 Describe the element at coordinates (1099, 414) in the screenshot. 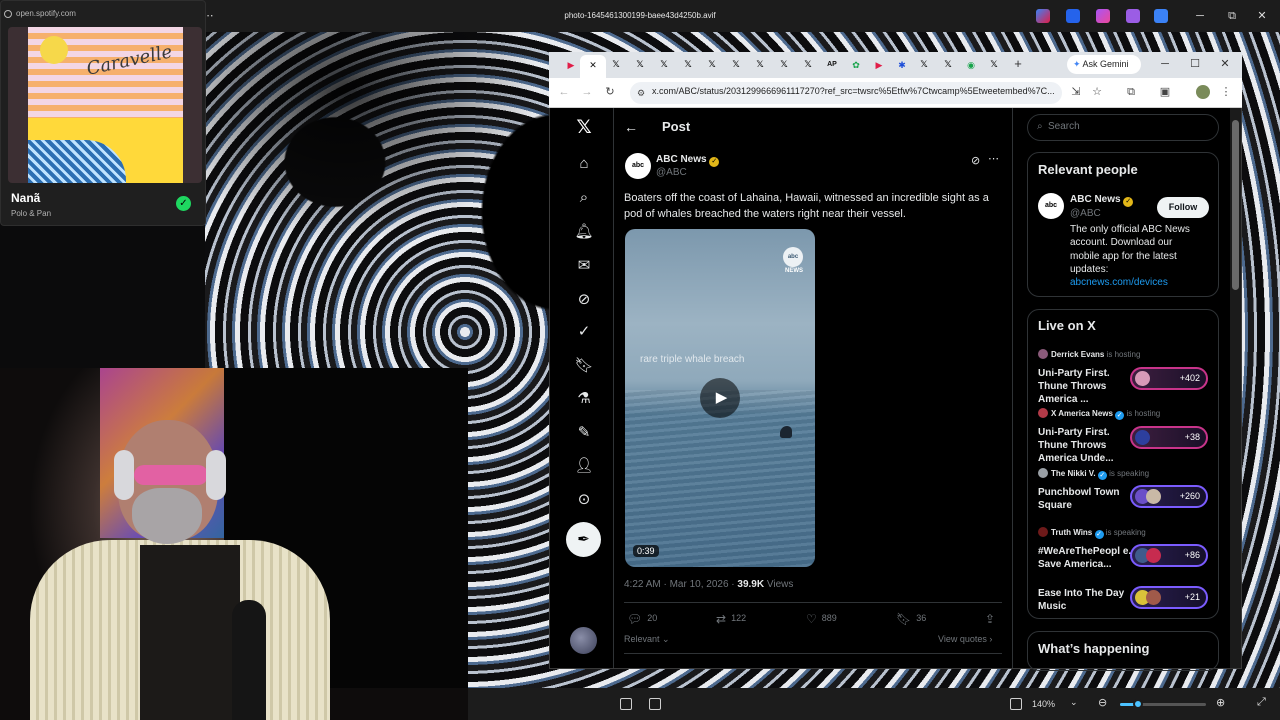

I see `live-host: X America News ✓ is hosting` at that location.